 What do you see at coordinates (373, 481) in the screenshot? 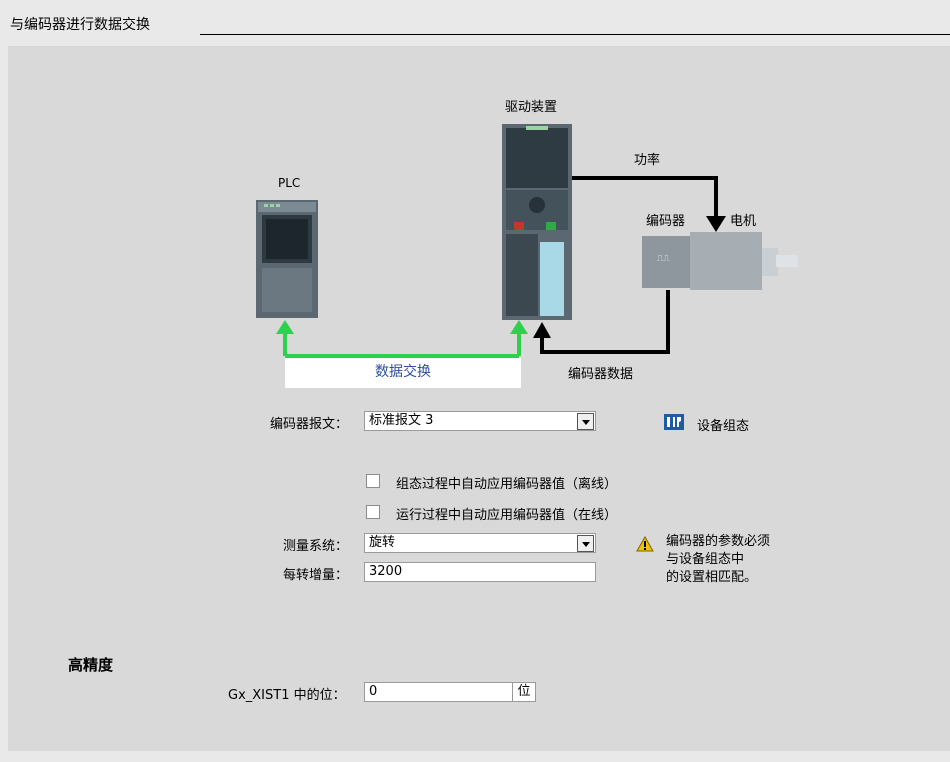
I see `auto-apply-offline-checkbox` at bounding box center [373, 481].